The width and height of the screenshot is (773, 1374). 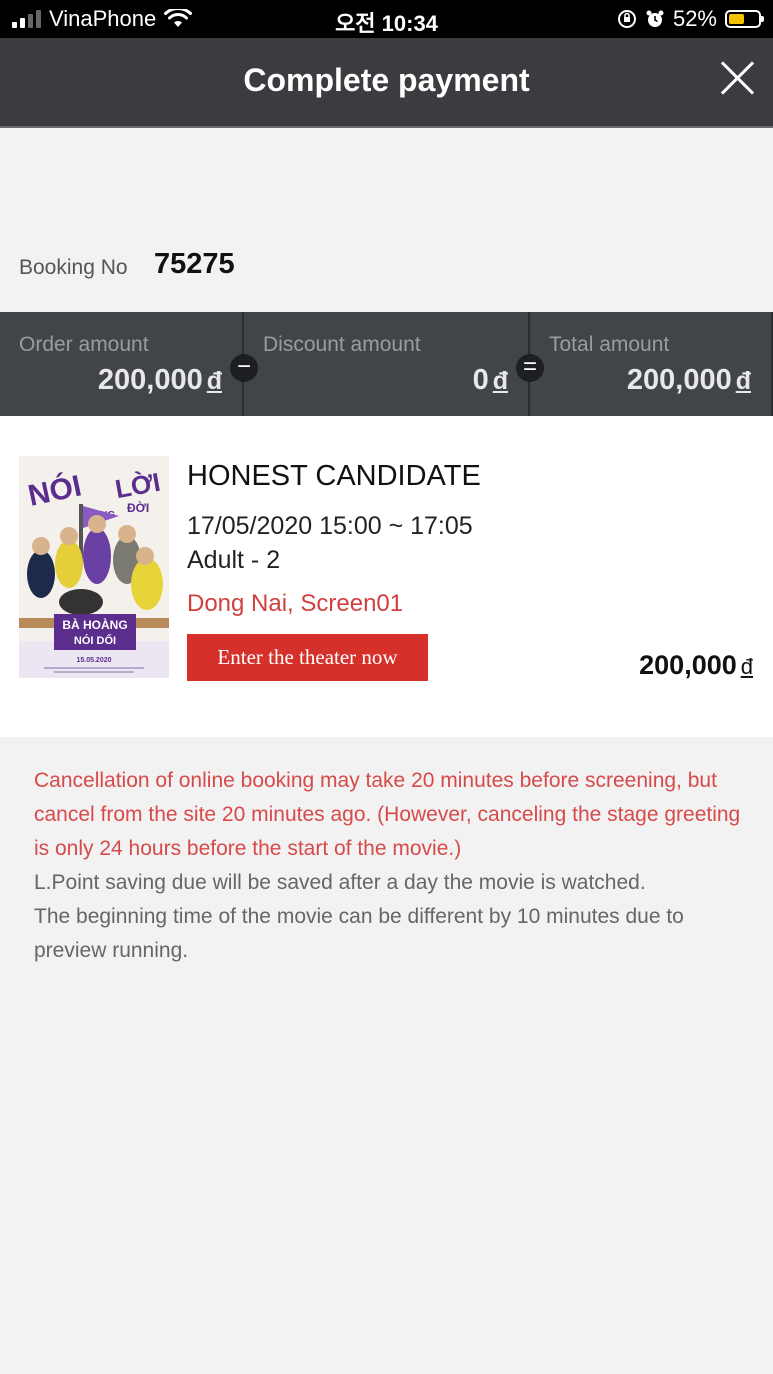 What do you see at coordinates (334, 476) in the screenshot?
I see `movie-title: HONEST CANDIDATE` at bounding box center [334, 476].